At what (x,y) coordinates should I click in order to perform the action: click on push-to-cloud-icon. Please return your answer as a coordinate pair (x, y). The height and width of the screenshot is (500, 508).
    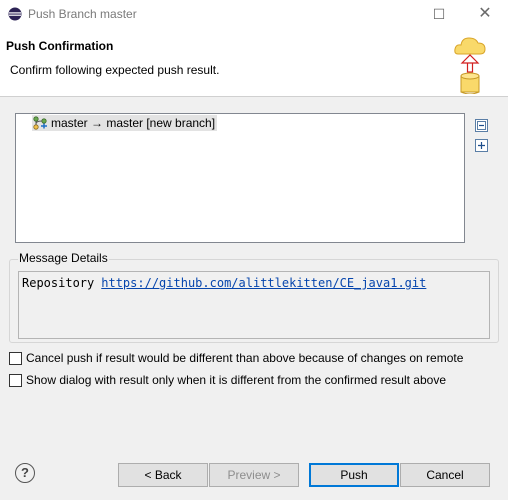
    Looking at the image, I should click on (470, 65).